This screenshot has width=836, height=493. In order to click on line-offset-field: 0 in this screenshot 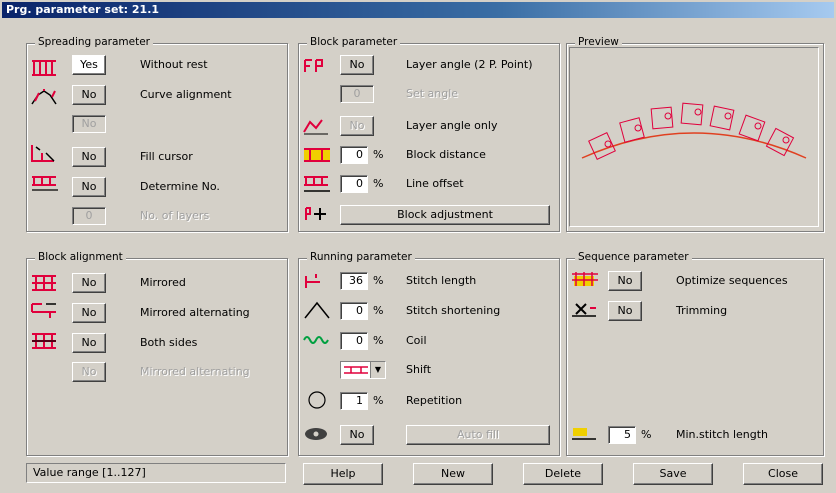, I will do `click(354, 184)`.